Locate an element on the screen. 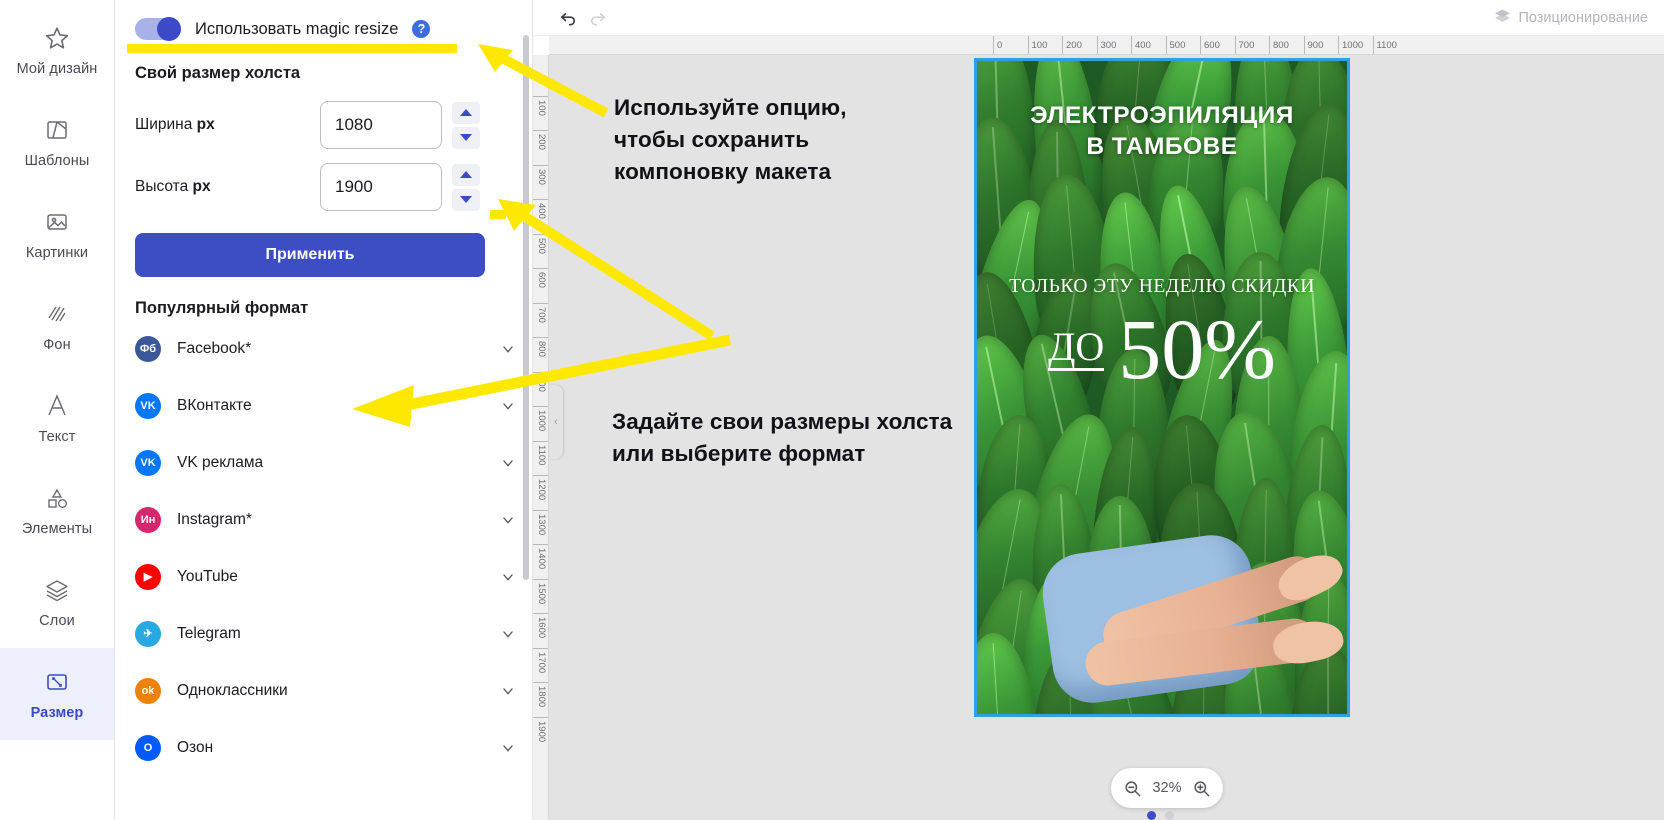 The image size is (1664, 820). annotation-line: чтобы сохранить is located at coordinates (712, 139).